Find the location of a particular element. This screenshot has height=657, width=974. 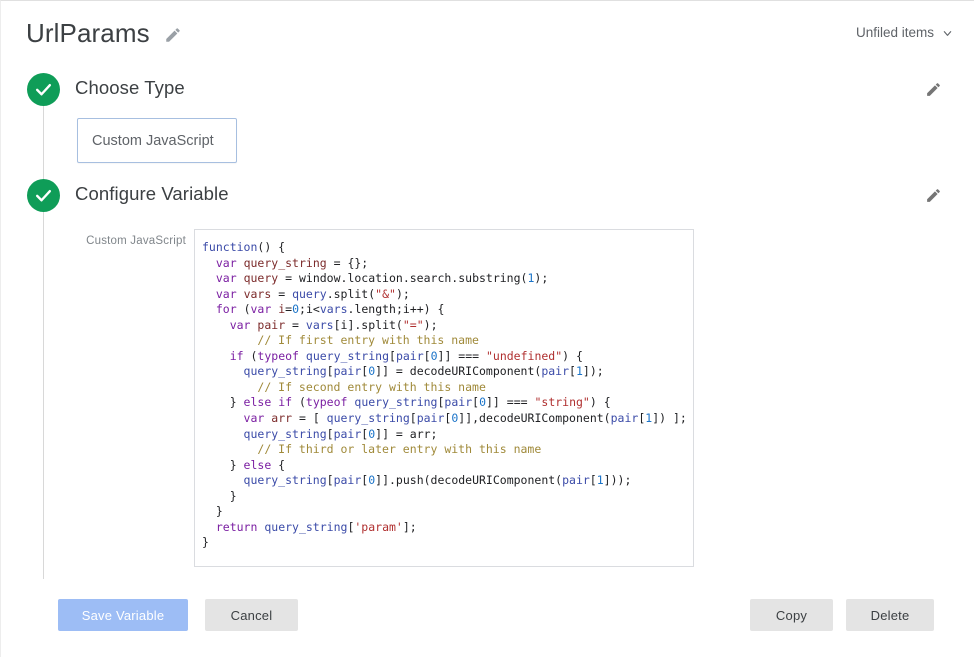

step-choose-type: Choose Type is located at coordinates (487, 90).